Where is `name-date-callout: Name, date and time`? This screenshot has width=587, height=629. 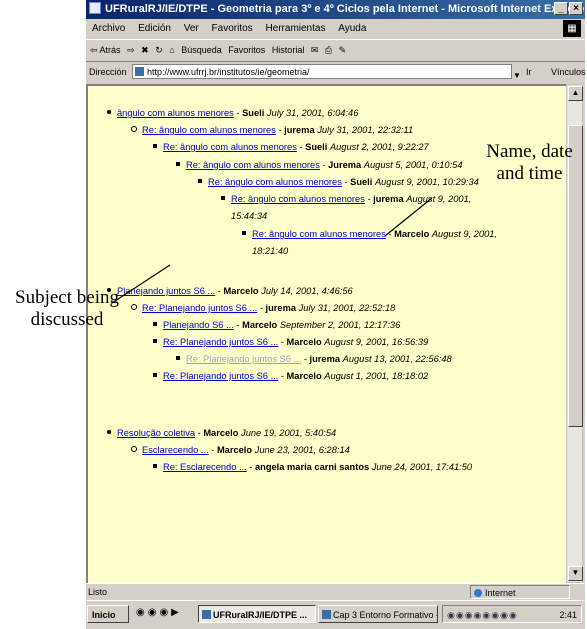 name-date-callout: Name, date and time is located at coordinates (529, 162).